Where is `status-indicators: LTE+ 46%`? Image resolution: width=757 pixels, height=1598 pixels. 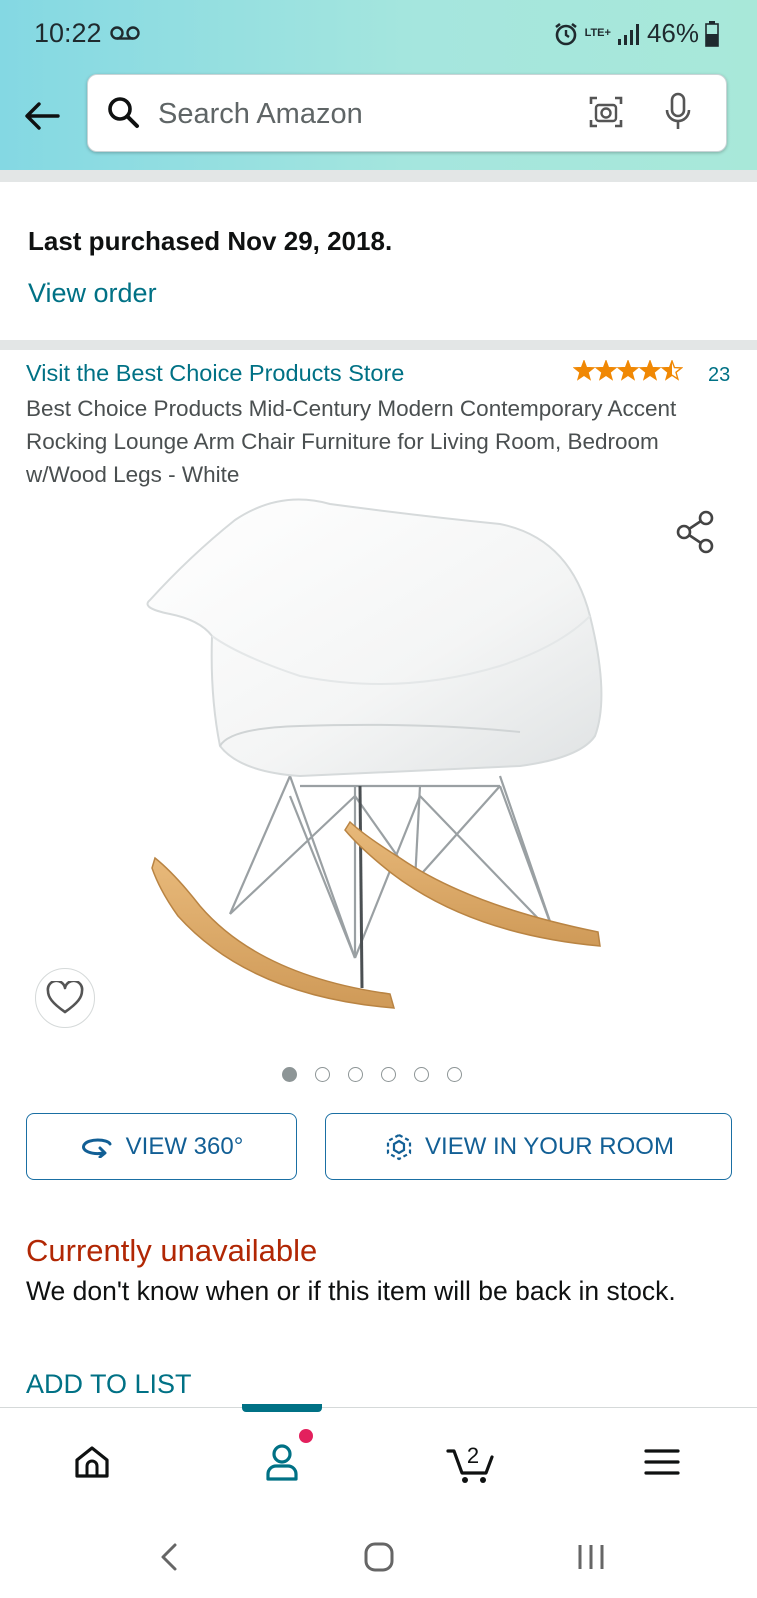
status-indicators: LTE+ 46% is located at coordinates (636, 33).